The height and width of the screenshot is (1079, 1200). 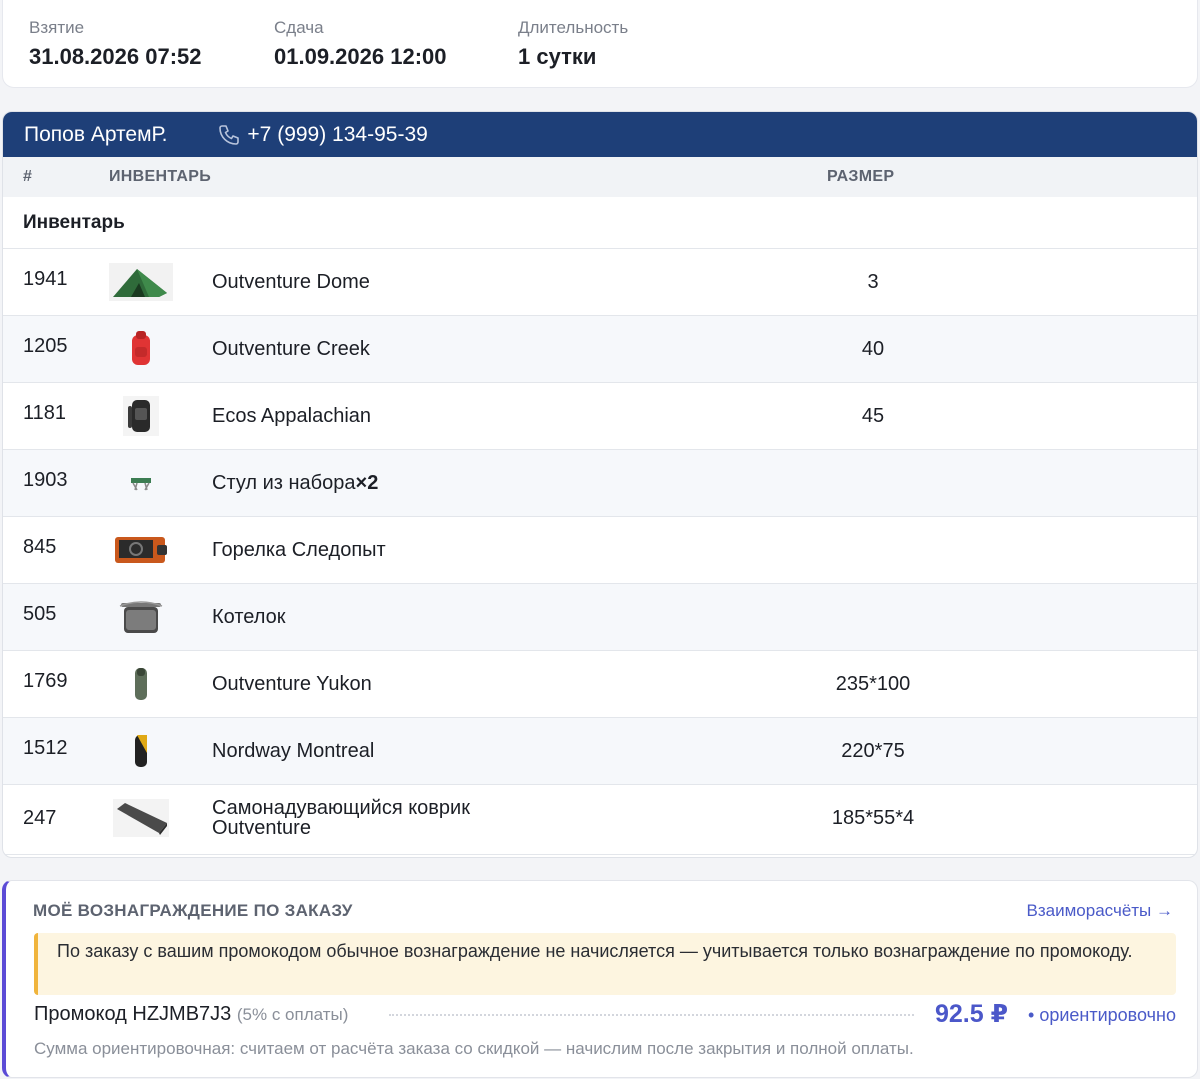 I want to click on item-id: 247, so click(x=40, y=818).